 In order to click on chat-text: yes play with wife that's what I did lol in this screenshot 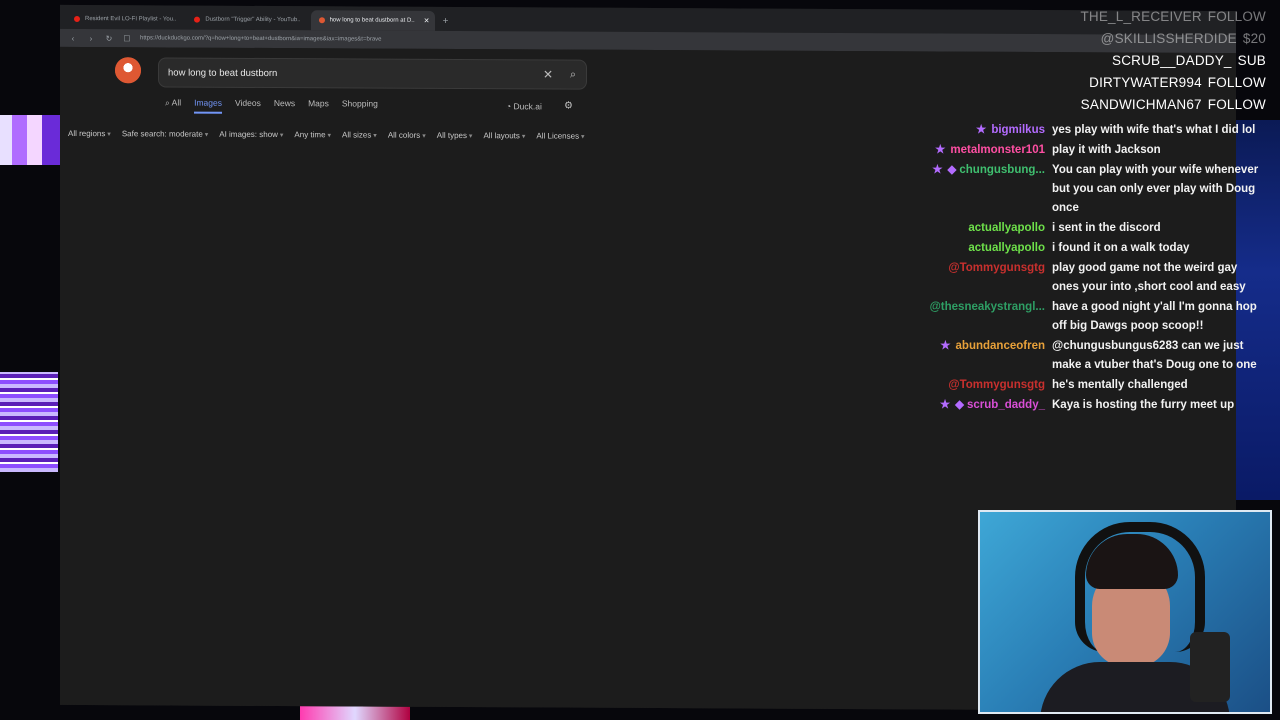, I will do `click(1154, 130)`.